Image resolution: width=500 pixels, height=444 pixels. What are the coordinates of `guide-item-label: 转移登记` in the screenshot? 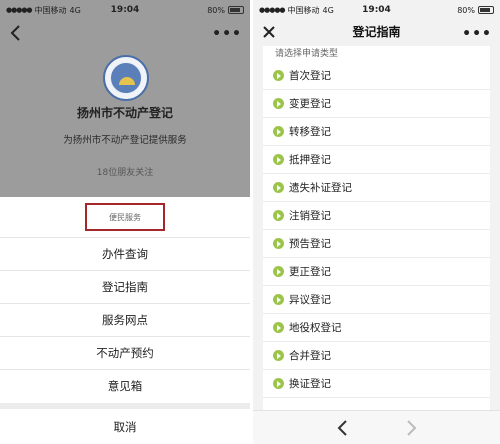 It's located at (310, 132).